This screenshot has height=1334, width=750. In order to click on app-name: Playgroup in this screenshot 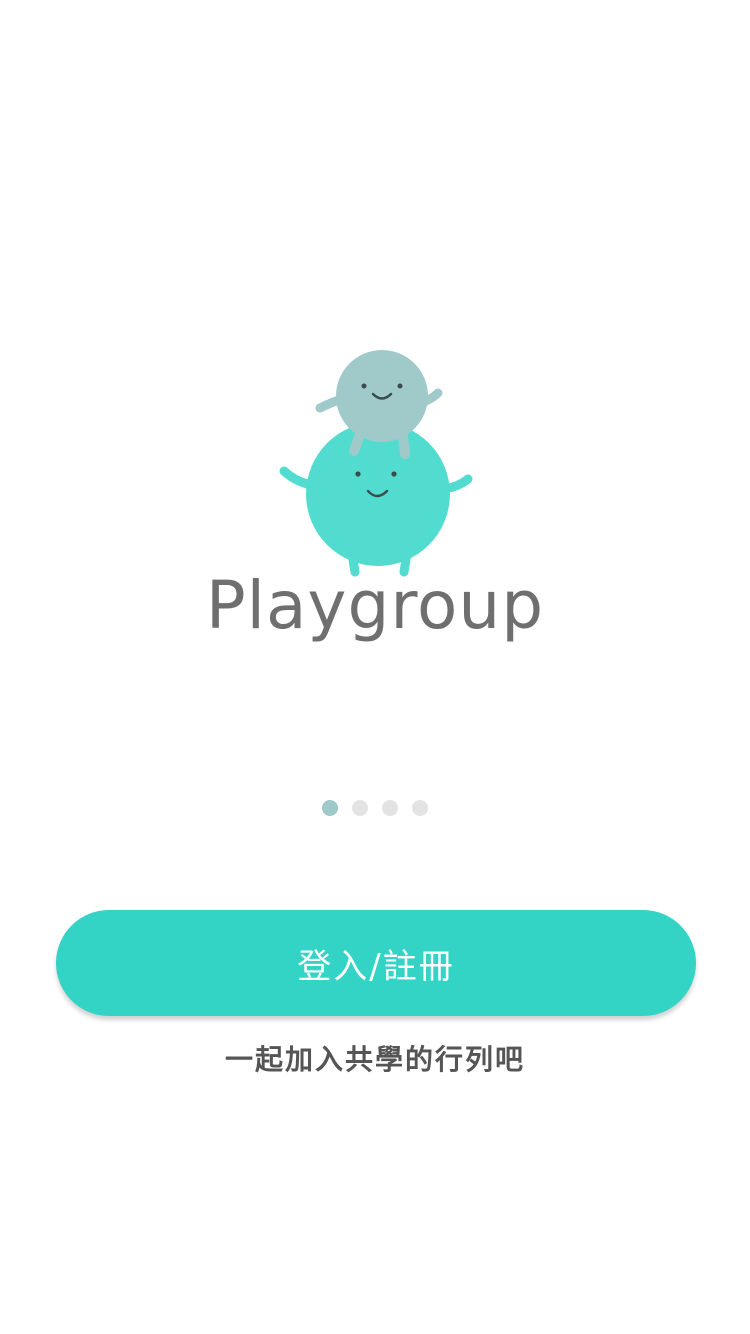, I will do `click(375, 605)`.